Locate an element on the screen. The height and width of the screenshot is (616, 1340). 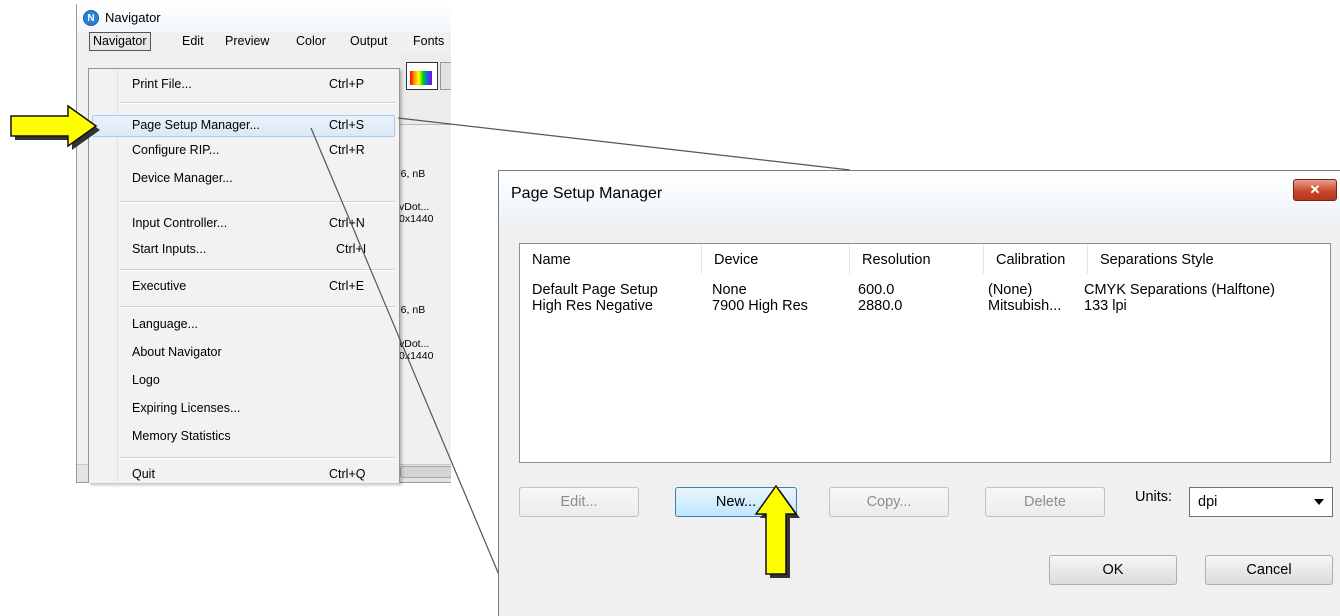
units-label: Units: is located at coordinates (1154, 497).